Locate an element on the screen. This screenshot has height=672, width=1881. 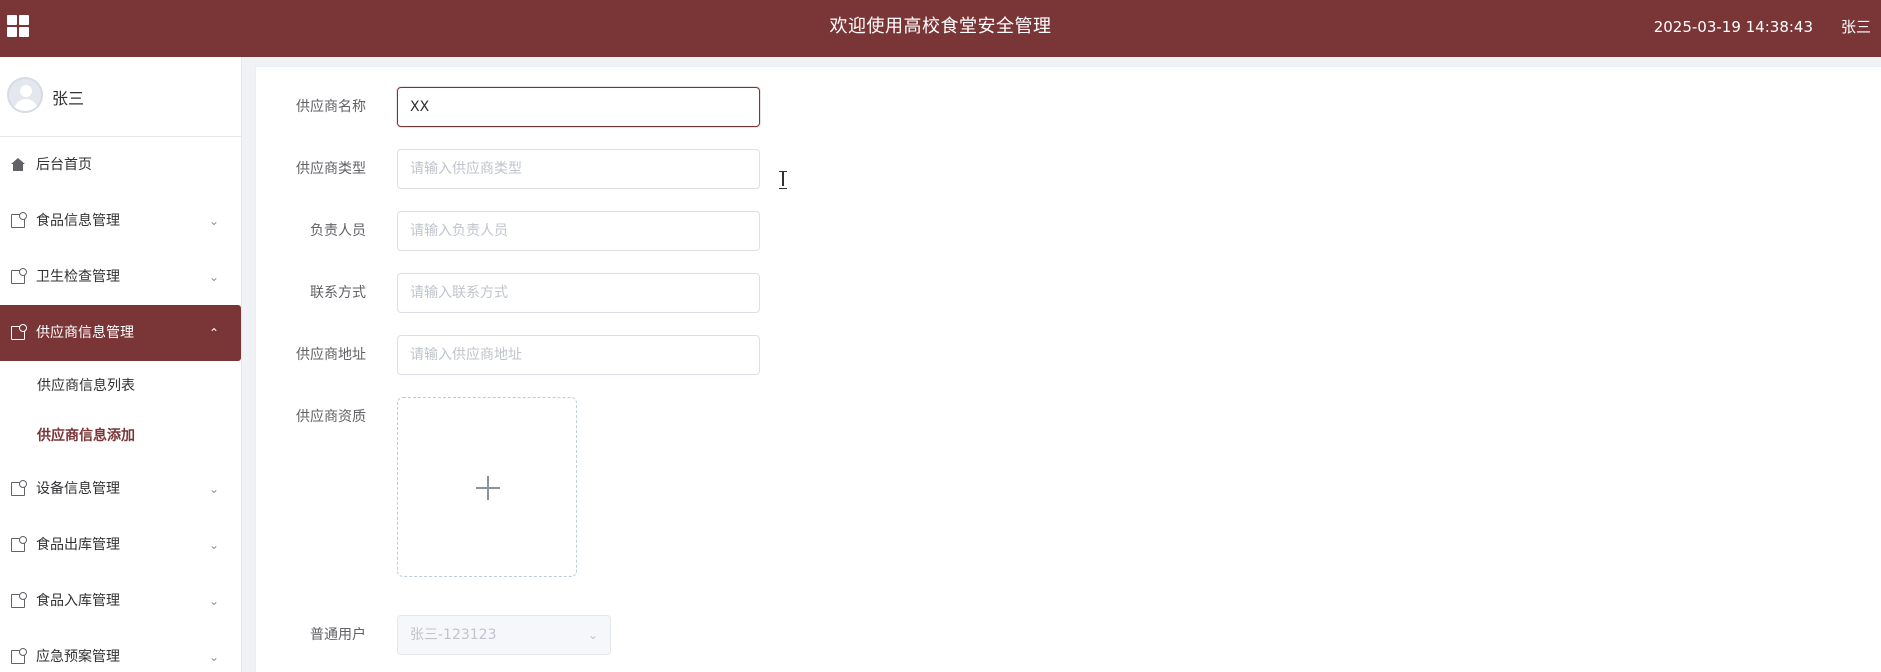
supplier-qualification-label: 供应商资质 is located at coordinates (331, 417).